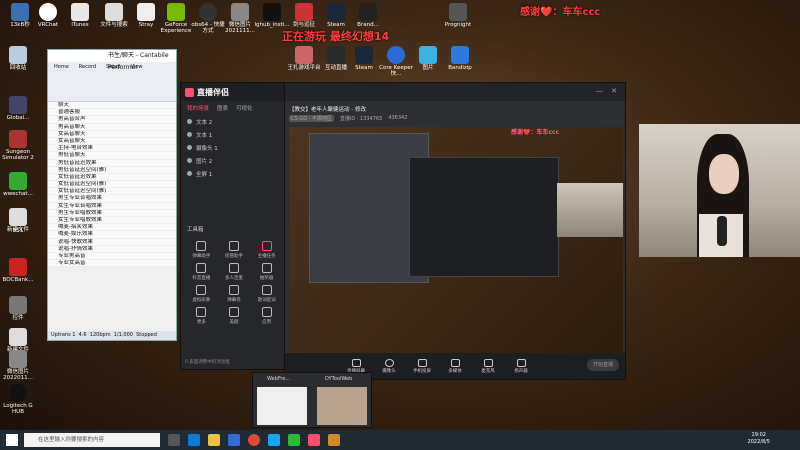  I want to click on tool-item: 应用, so click(266, 316).